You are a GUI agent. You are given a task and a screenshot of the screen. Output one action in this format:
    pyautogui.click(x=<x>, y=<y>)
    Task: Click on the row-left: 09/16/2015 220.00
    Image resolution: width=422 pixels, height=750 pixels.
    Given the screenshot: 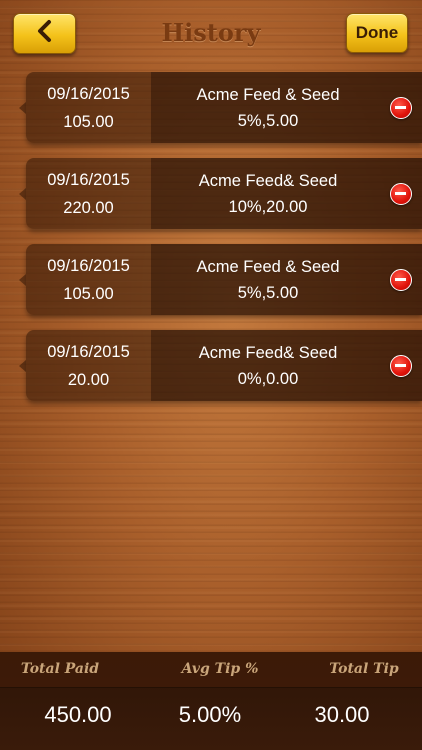 What is the action you would take?
    pyautogui.click(x=88, y=193)
    